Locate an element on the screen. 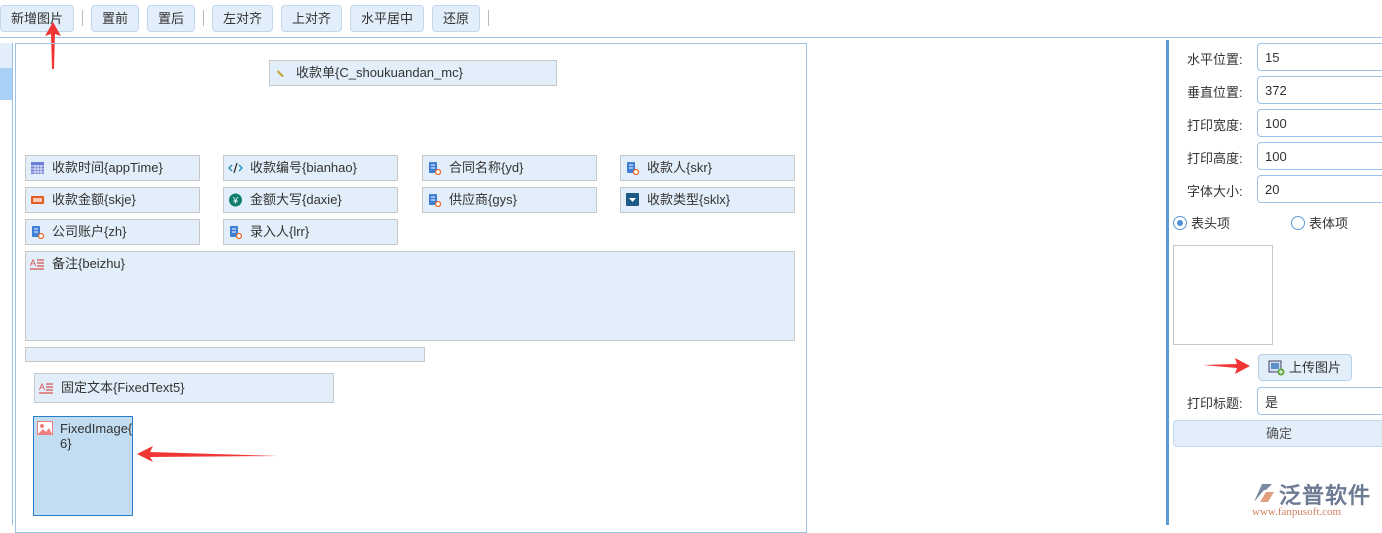 The width and height of the screenshot is (1382, 533). print-height-input is located at coordinates (1319, 156).